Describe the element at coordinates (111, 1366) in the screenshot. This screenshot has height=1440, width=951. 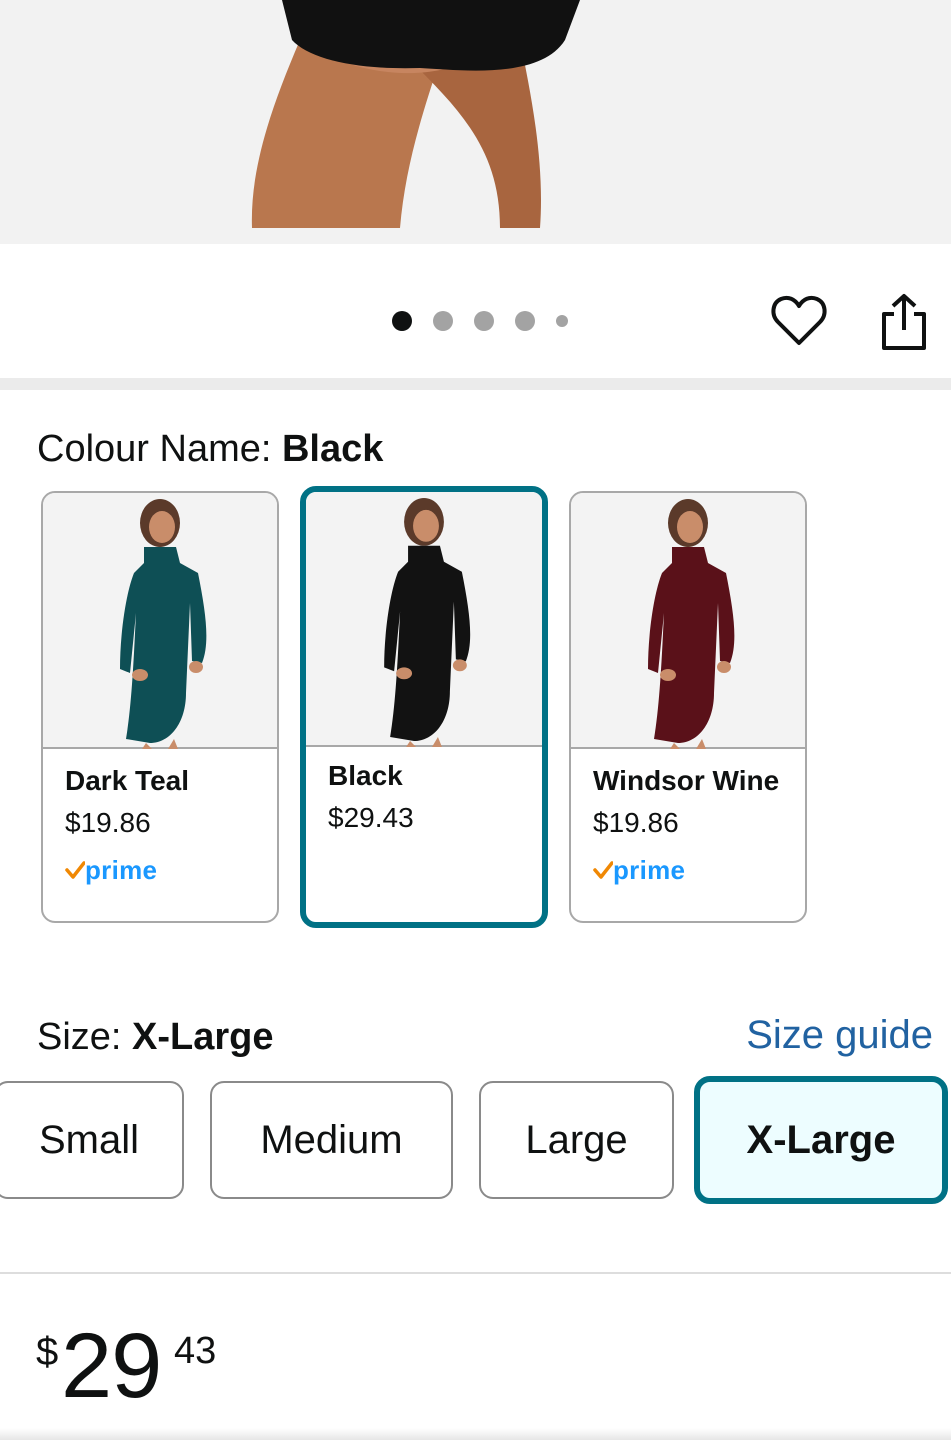
I see `price-whole: 29` at that location.